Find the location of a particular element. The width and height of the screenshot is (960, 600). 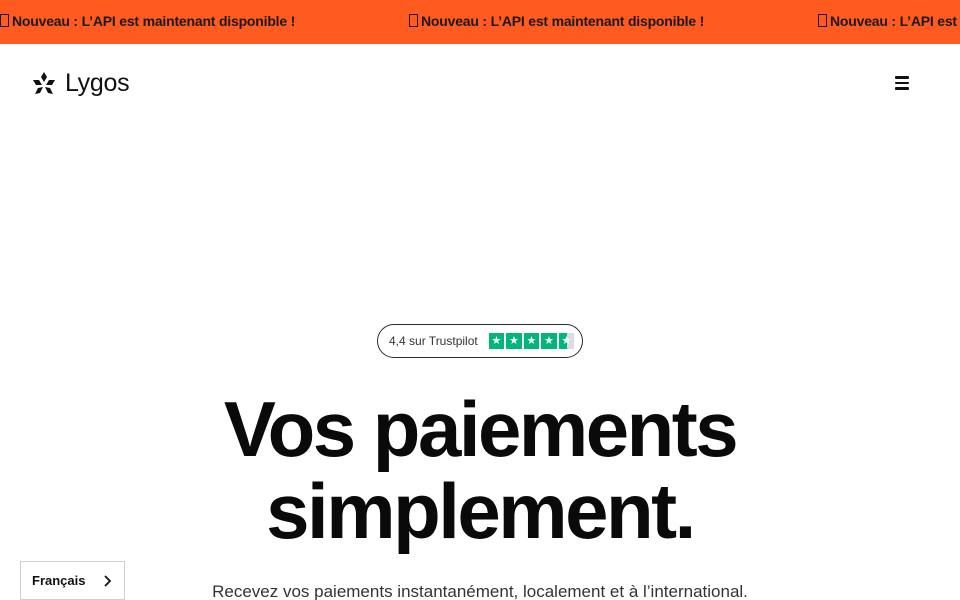

trustpilot-stars: ★ ★ ★ ★ ★ is located at coordinates (531, 341).